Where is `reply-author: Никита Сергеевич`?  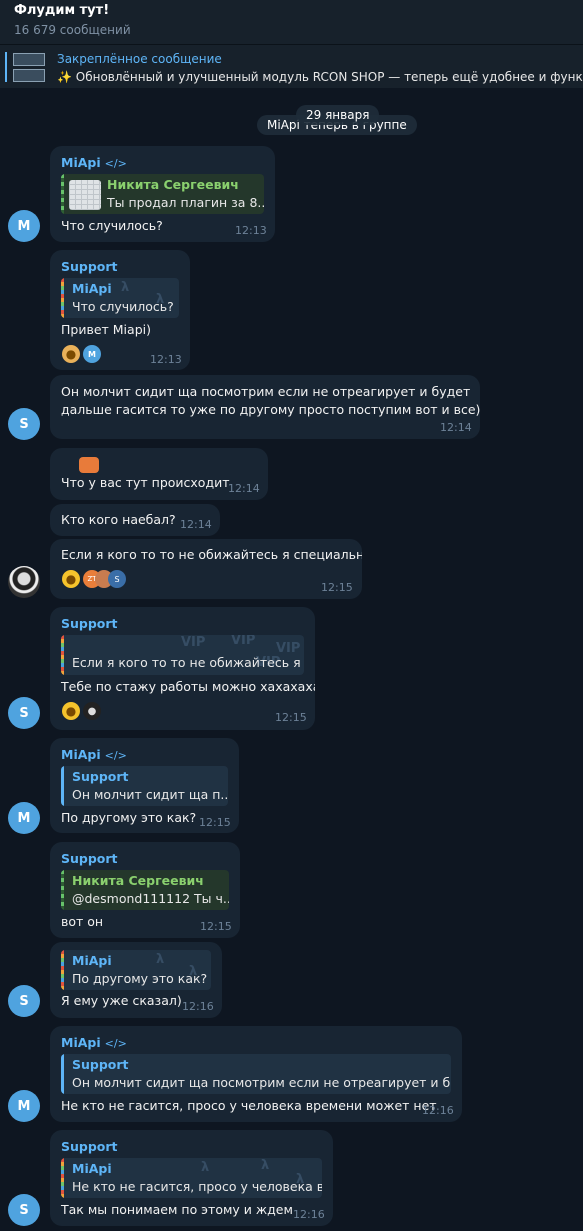 reply-author: Никита Сергеевич is located at coordinates (138, 880).